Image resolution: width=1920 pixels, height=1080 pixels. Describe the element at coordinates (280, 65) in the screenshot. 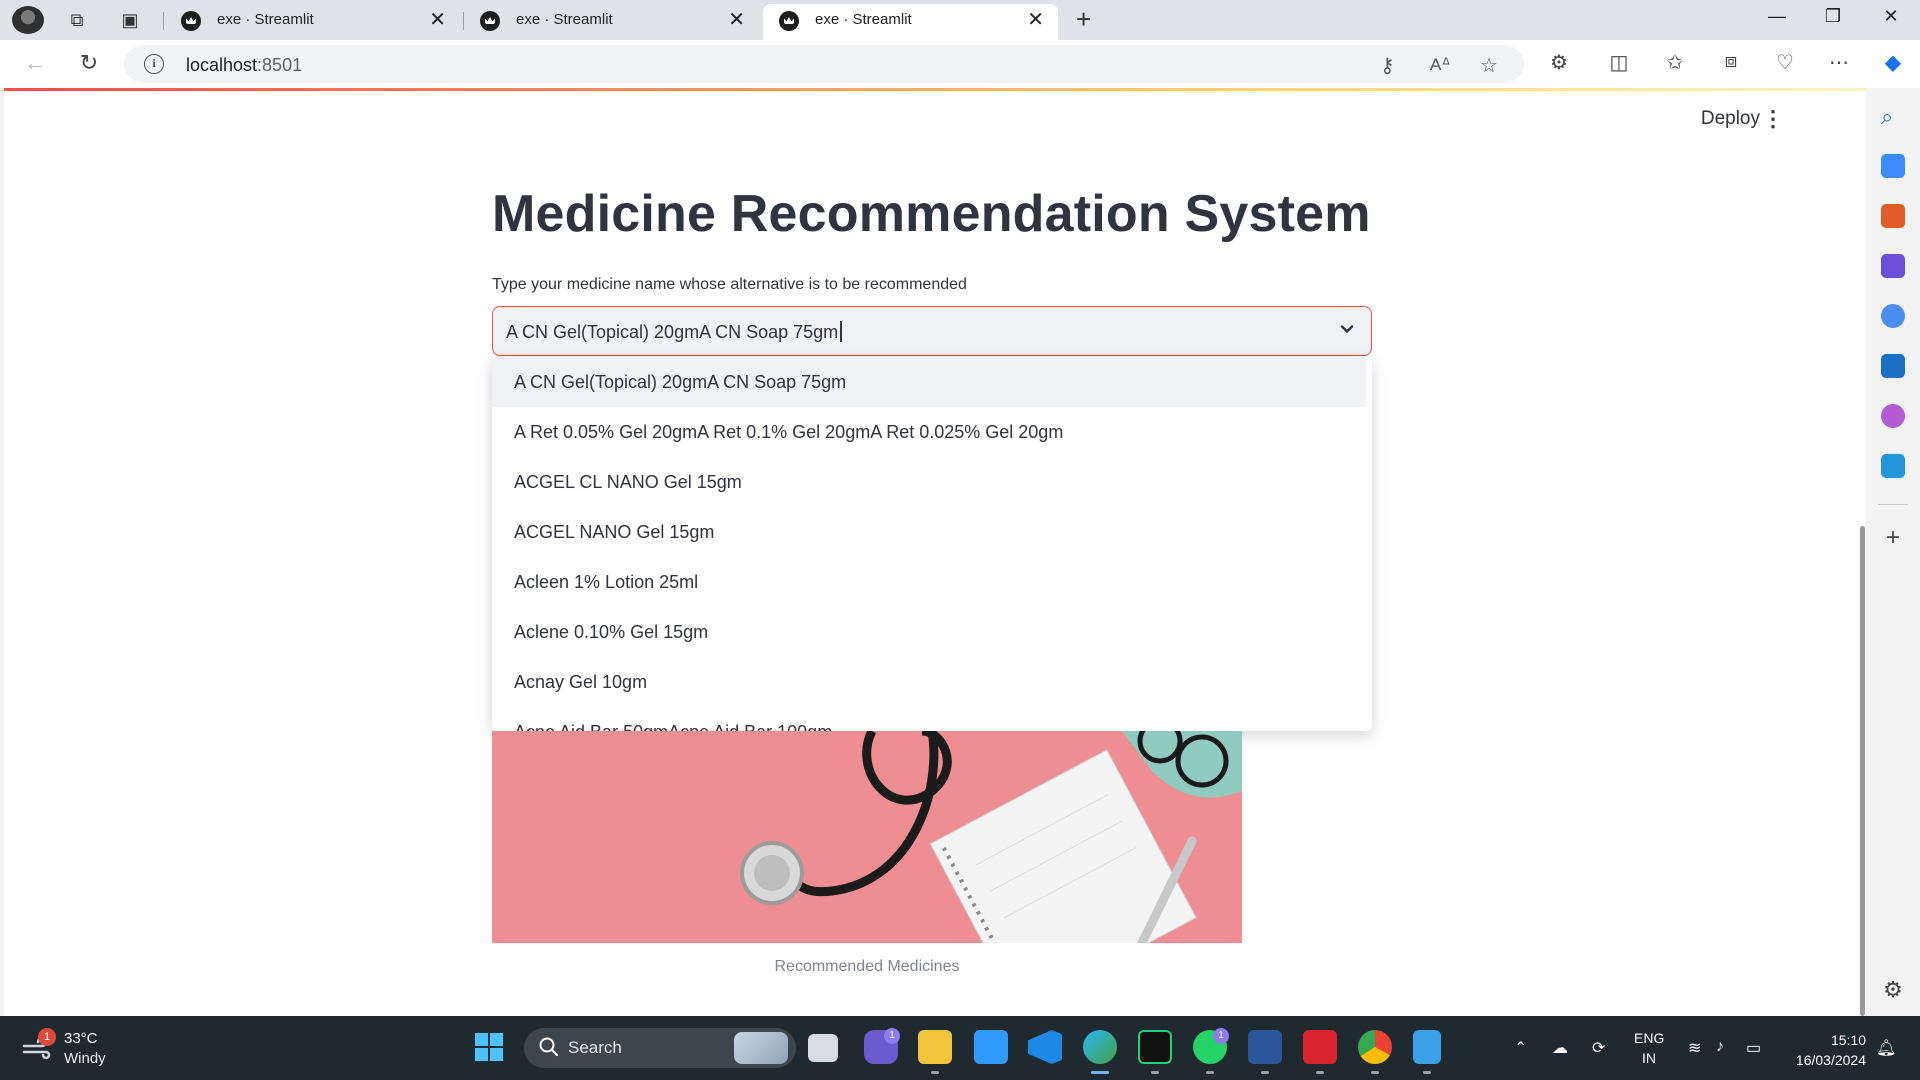

I see `url-port: :8501` at that location.